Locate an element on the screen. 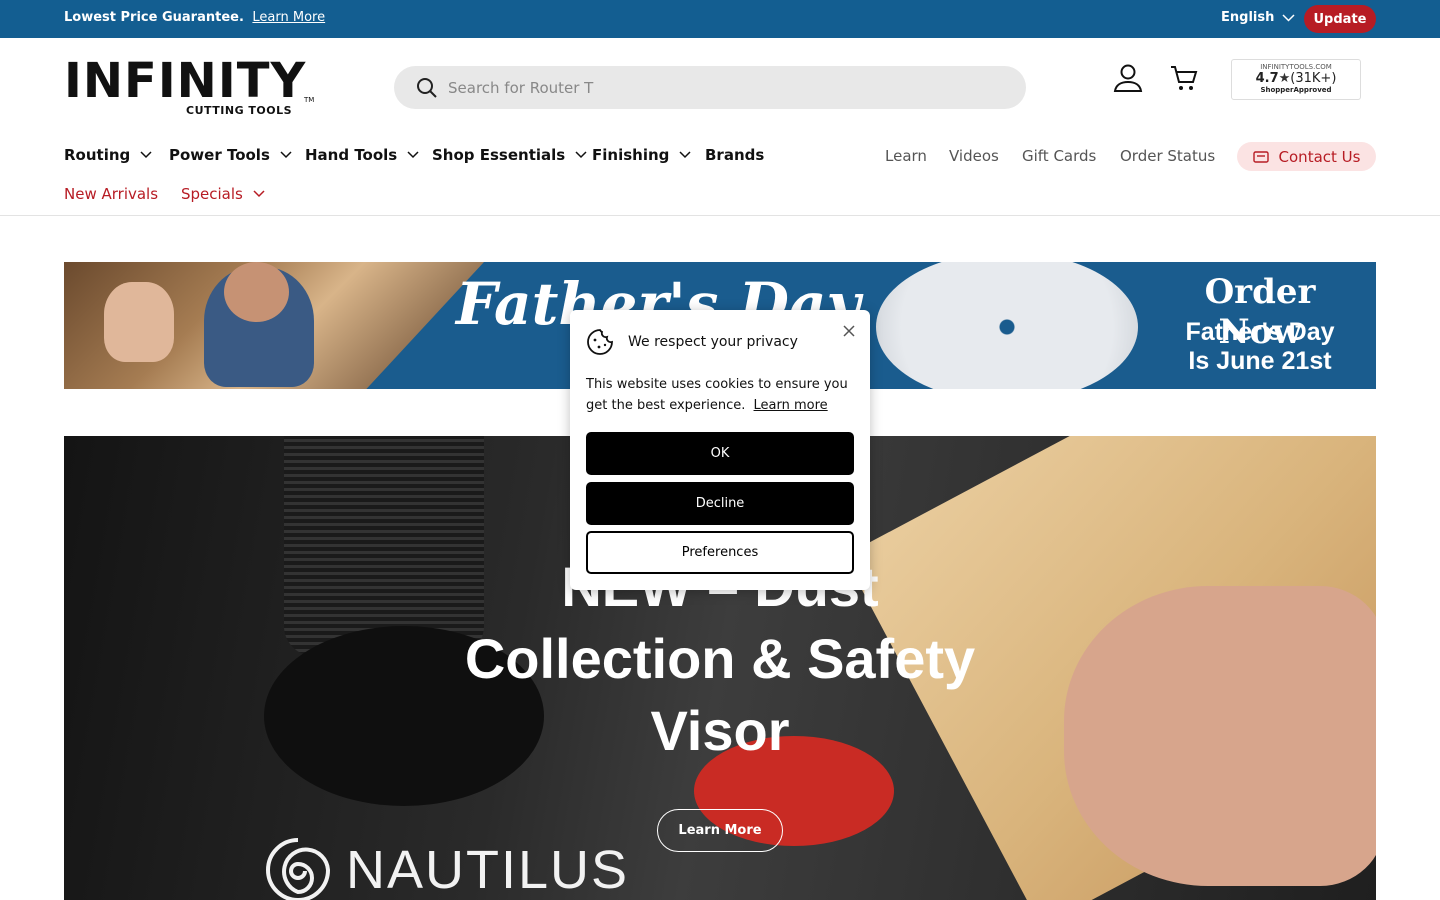 The image size is (1440, 900). nav-order-status: Order Status is located at coordinates (1167, 156).